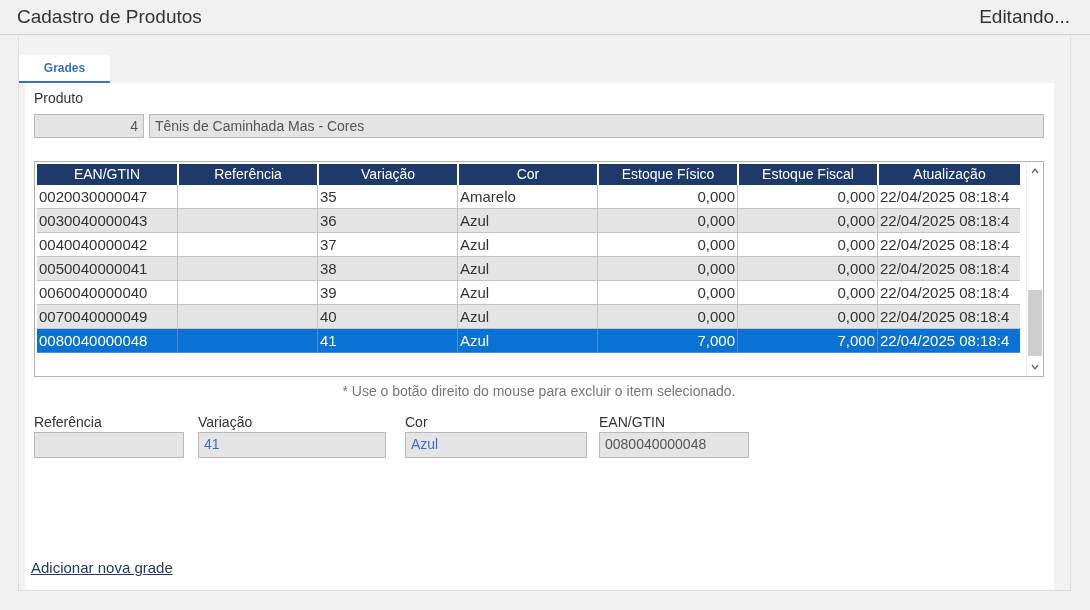 Image resolution: width=1090 pixels, height=610 pixels. I want to click on field-label: EAN/GTIN, so click(633, 422).